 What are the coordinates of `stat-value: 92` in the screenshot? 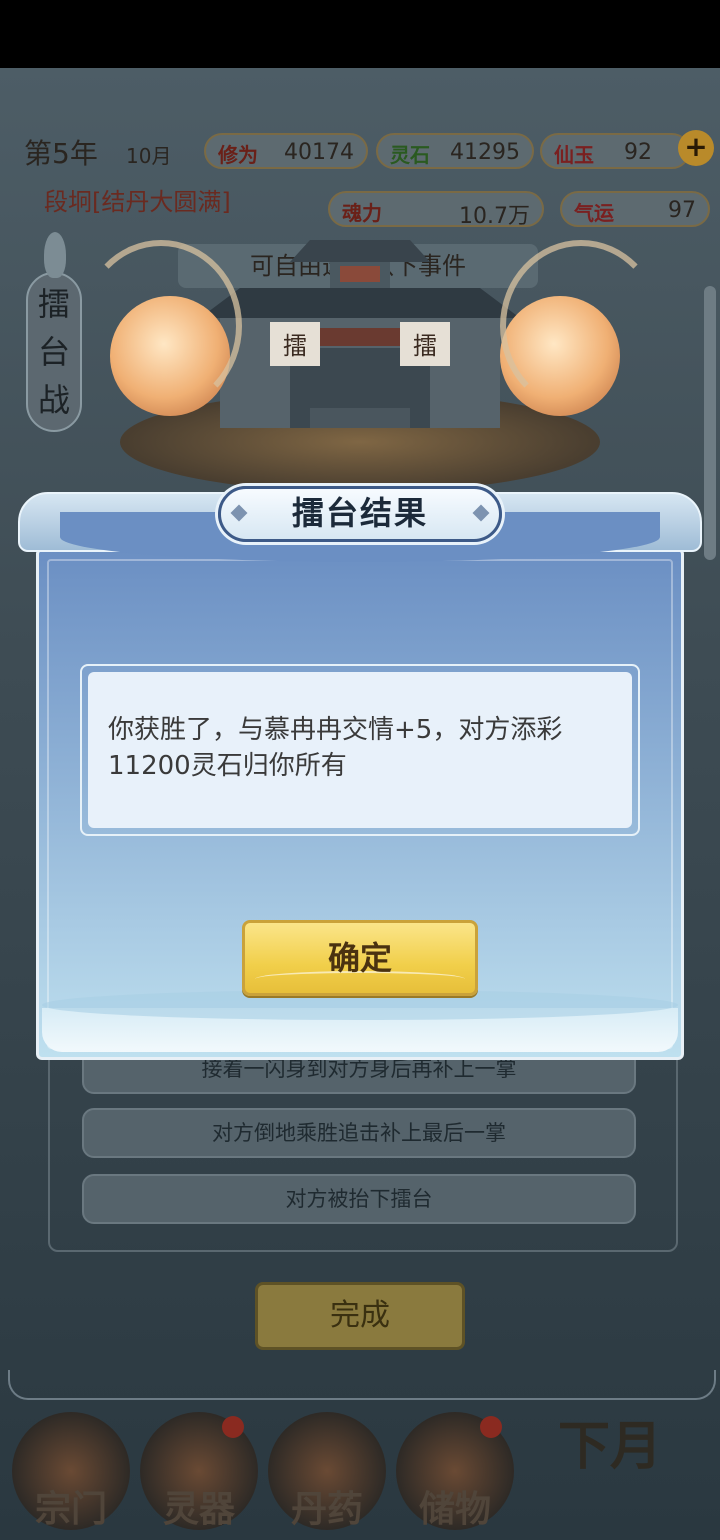 It's located at (638, 152).